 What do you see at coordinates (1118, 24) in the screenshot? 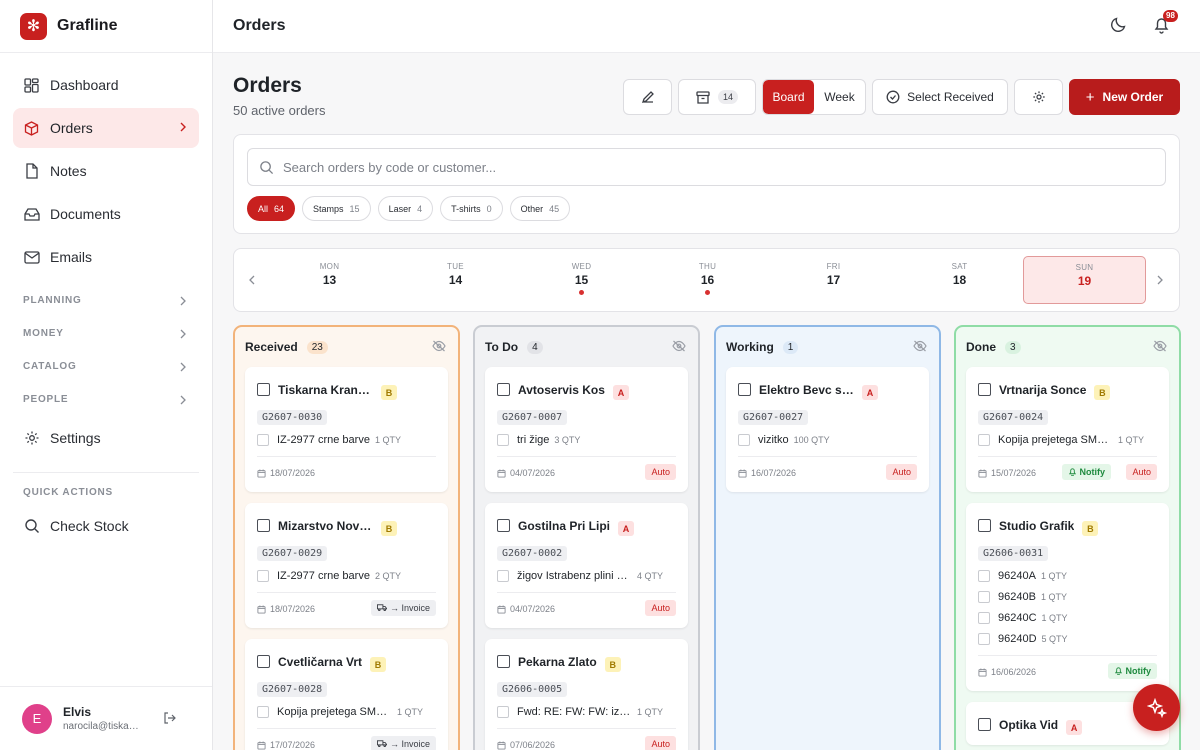
I see `moon-icon` at bounding box center [1118, 24].